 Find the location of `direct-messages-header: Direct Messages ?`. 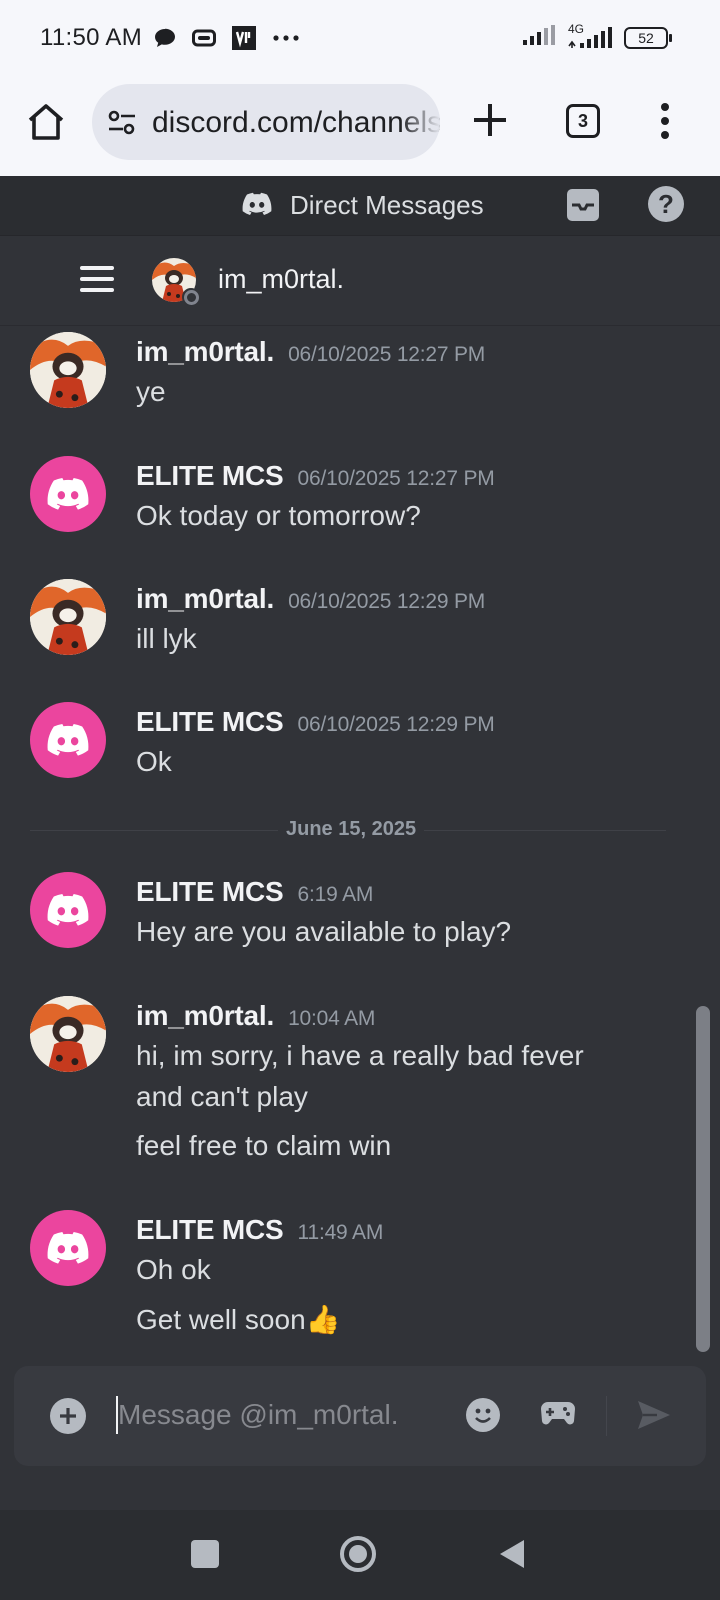

direct-messages-header: Direct Messages ? is located at coordinates (360, 206).